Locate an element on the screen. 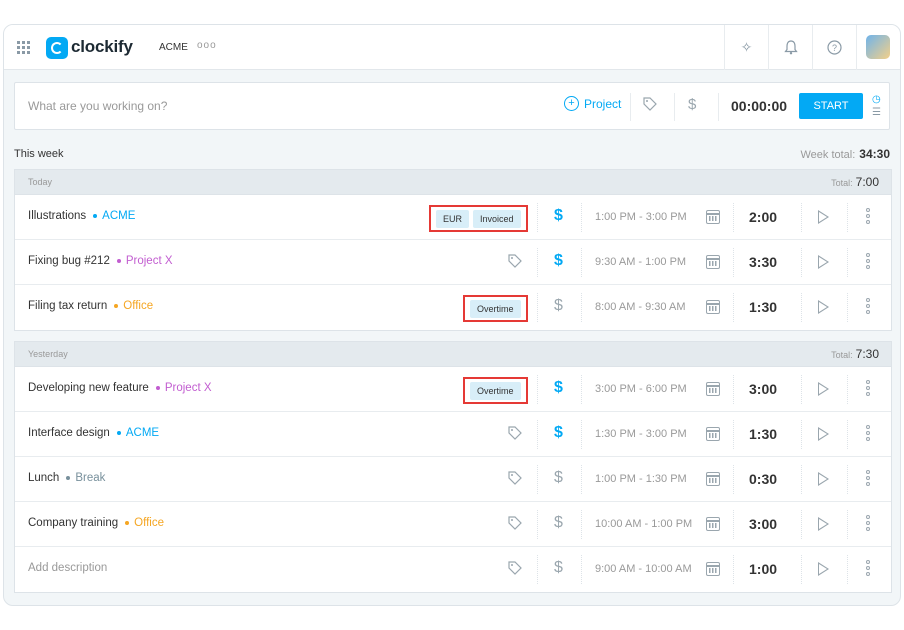 The height and width of the screenshot is (630, 904). help-icon: ? is located at coordinates (834, 47).